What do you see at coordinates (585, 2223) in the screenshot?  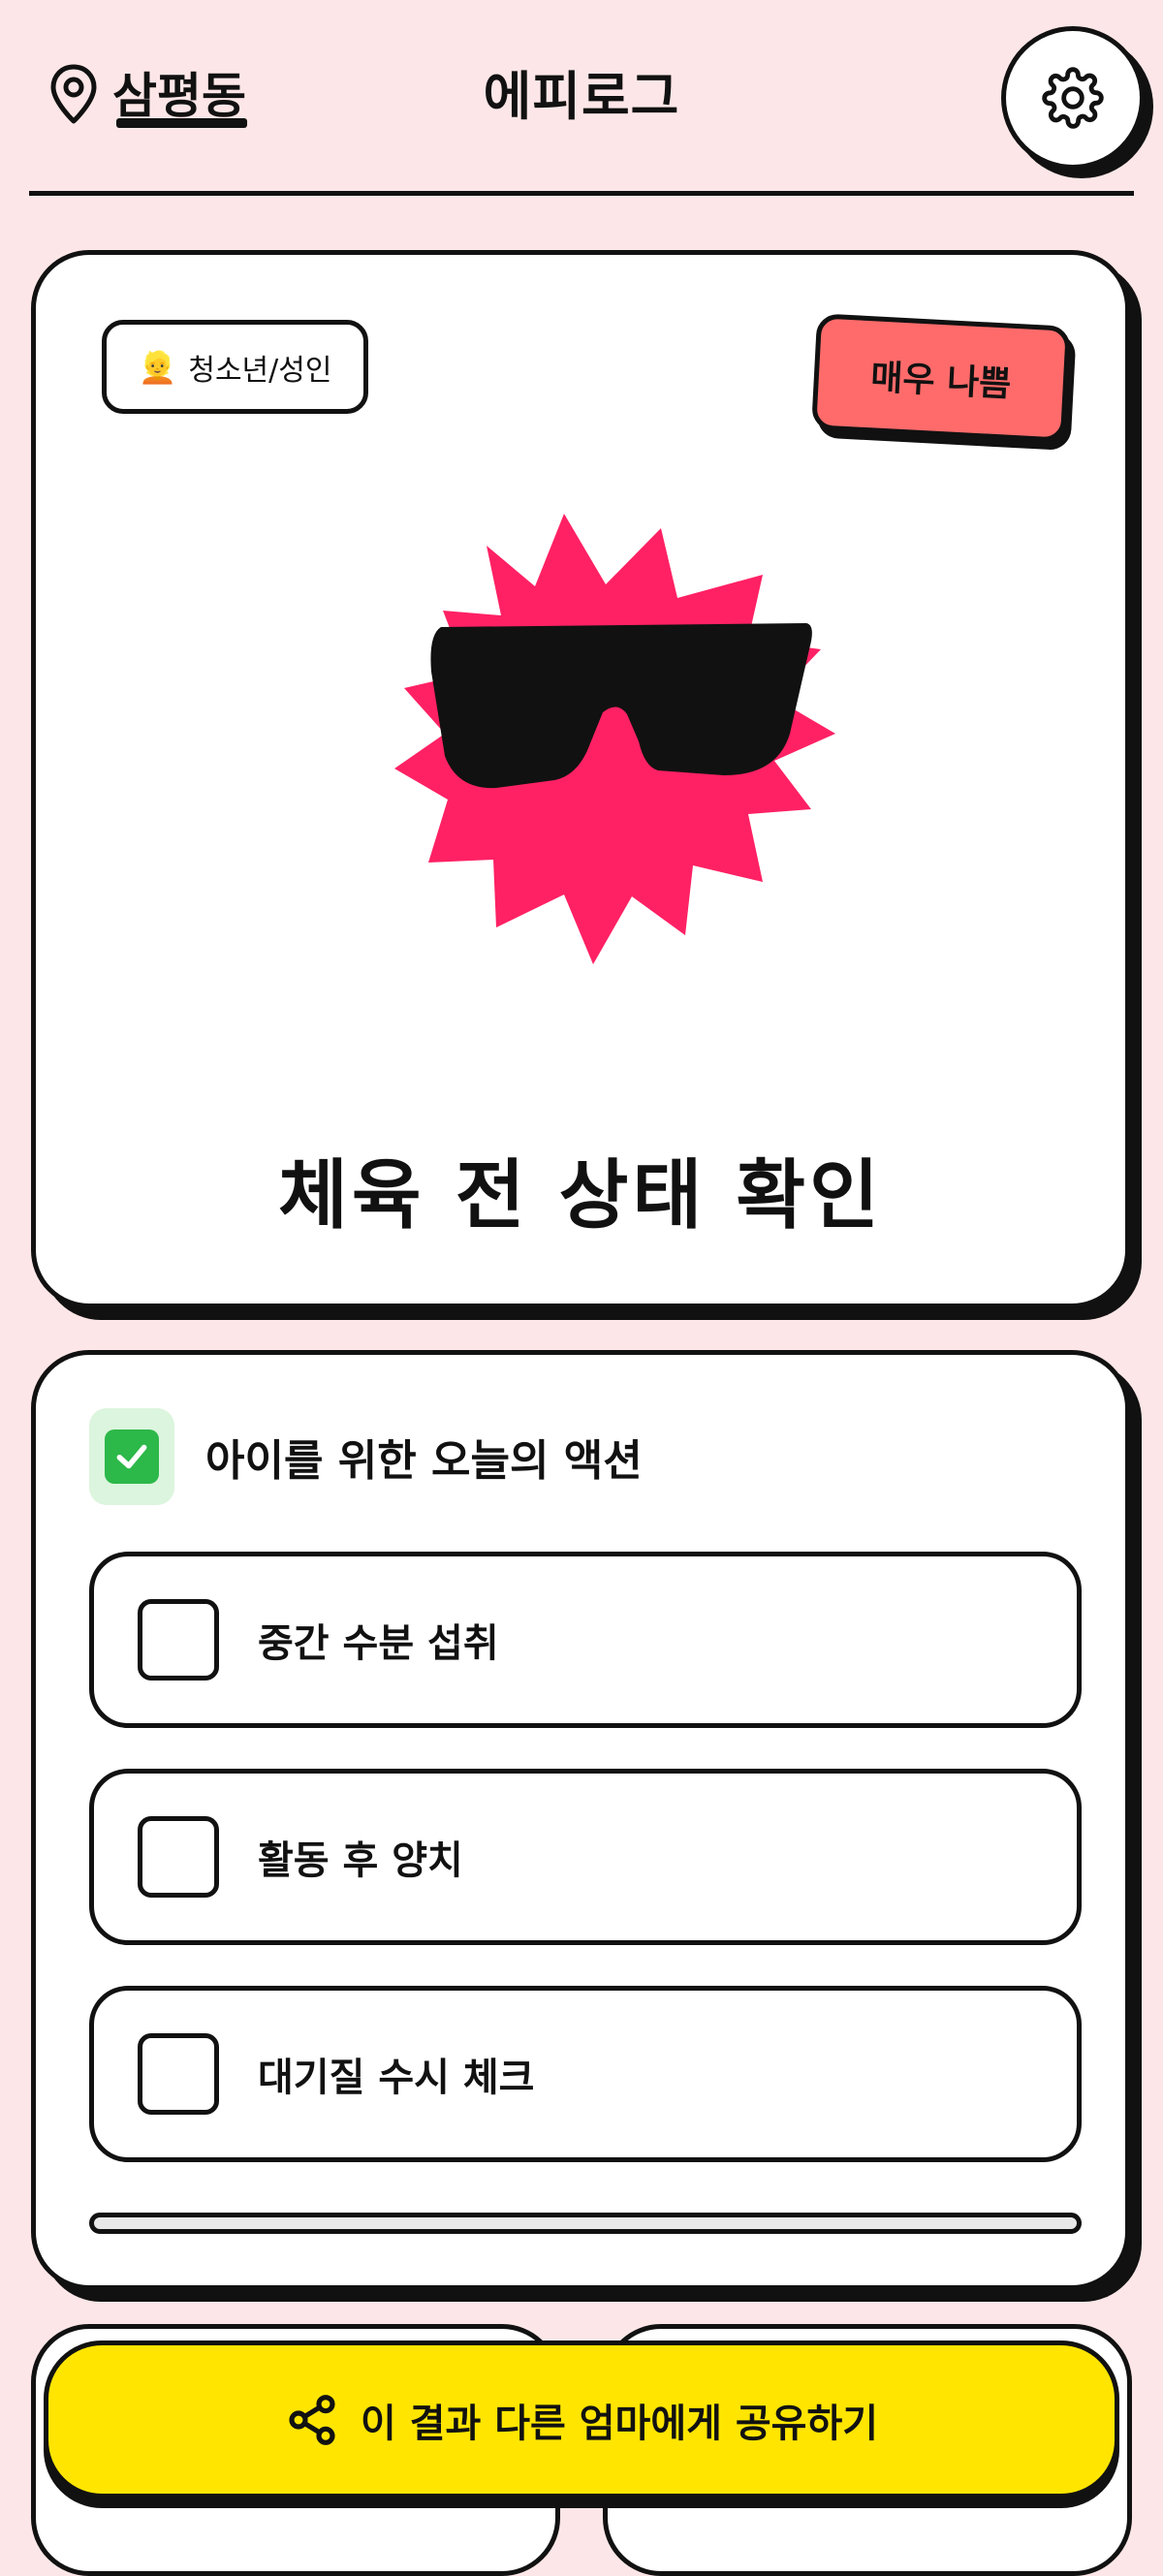 I see `actions-progress-bar` at bounding box center [585, 2223].